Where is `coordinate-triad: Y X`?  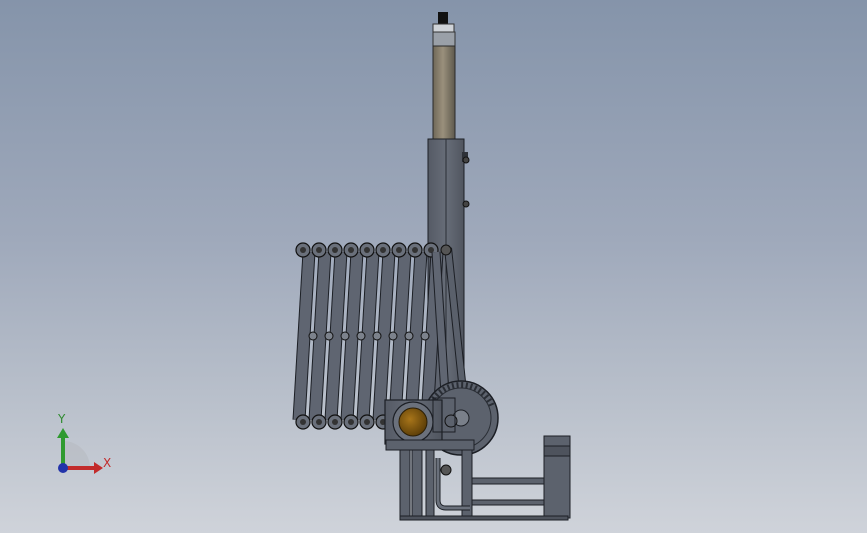 coordinate-triad: Y X is located at coordinates (85, 448).